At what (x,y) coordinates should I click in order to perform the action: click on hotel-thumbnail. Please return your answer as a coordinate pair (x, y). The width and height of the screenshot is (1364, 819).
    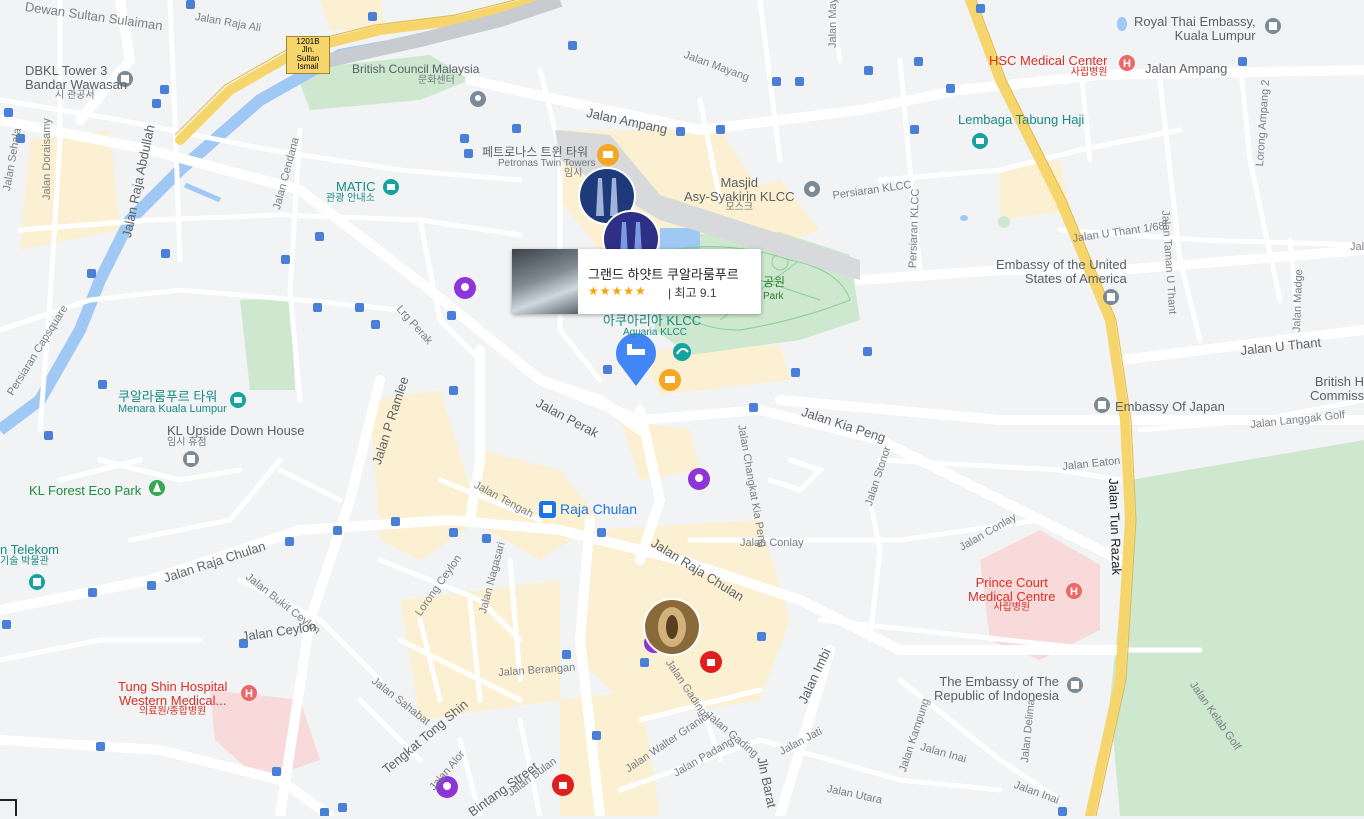
    Looking at the image, I should click on (545, 281).